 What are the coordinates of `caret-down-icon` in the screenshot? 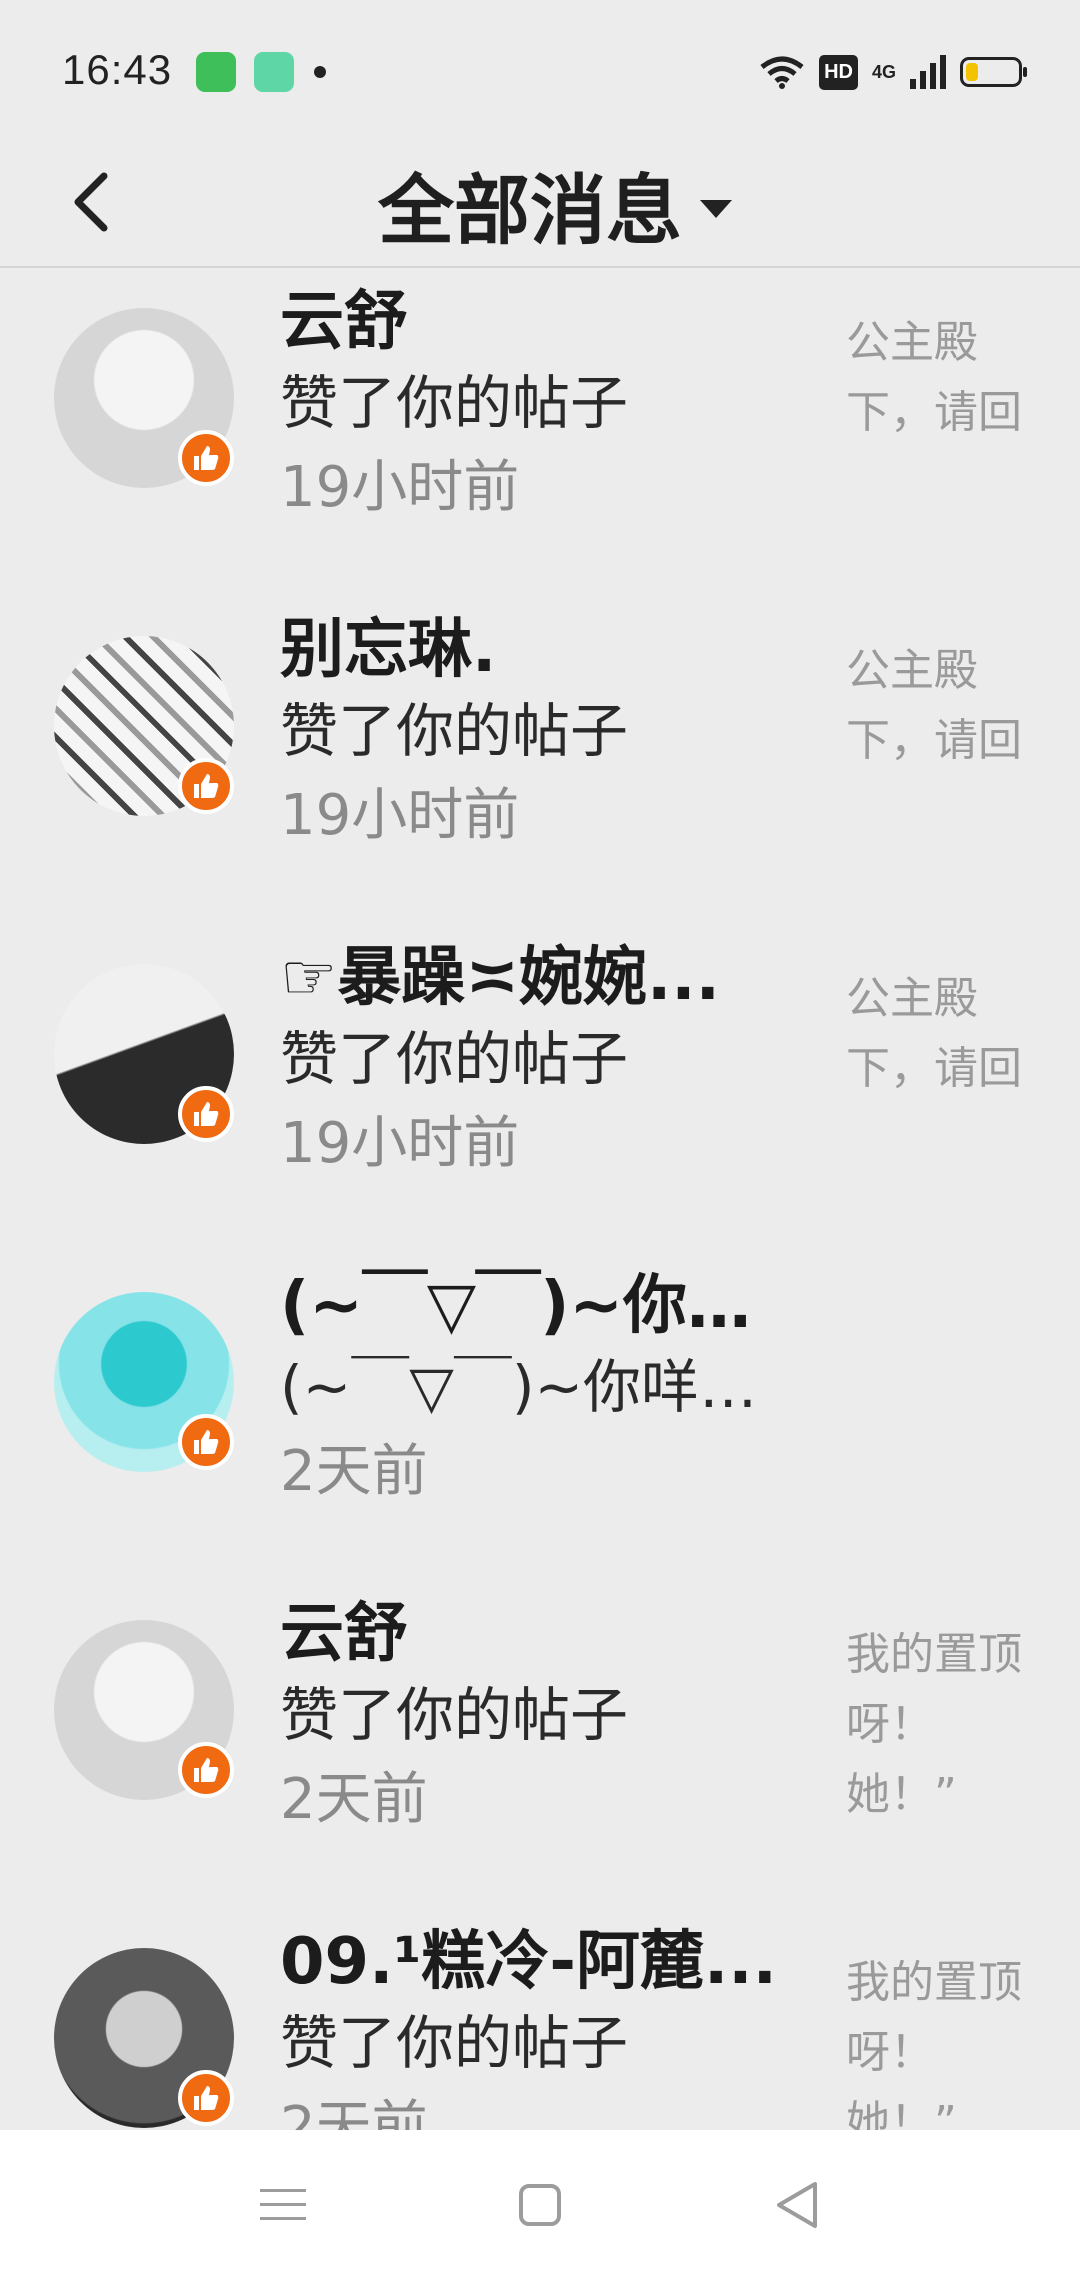 It's located at (716, 209).